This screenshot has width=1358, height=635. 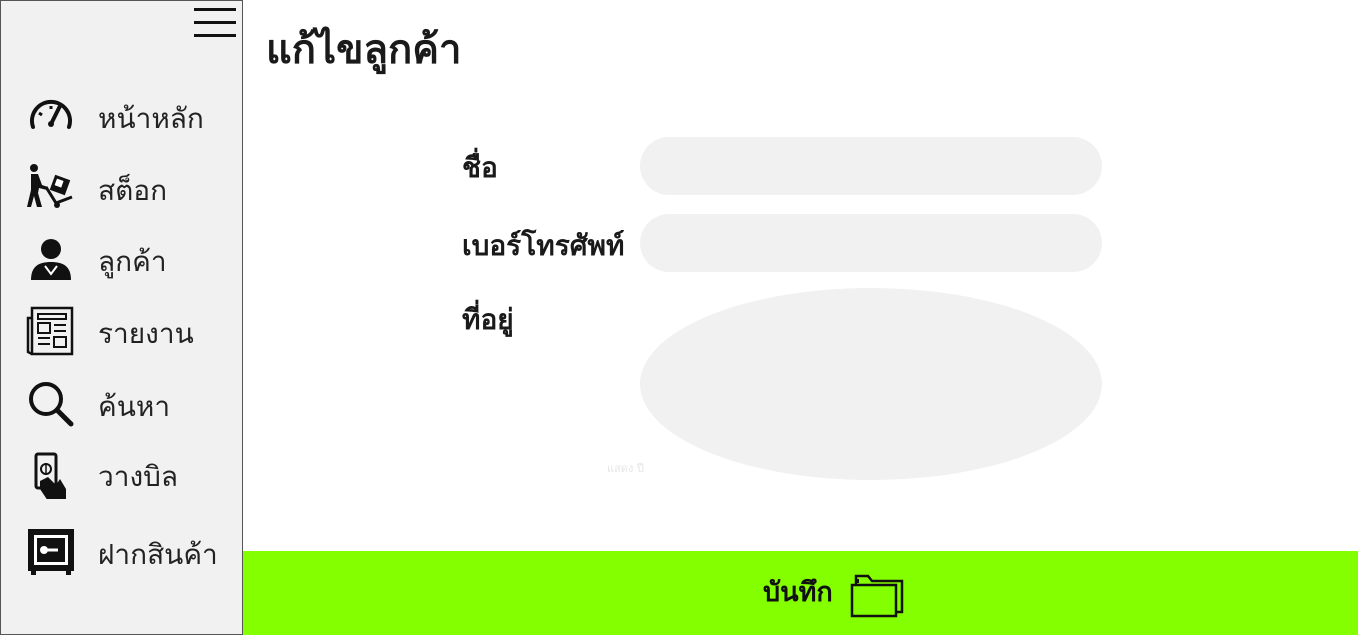 I want to click on sidebar-item-billing: วางบิล, so click(x=131, y=477).